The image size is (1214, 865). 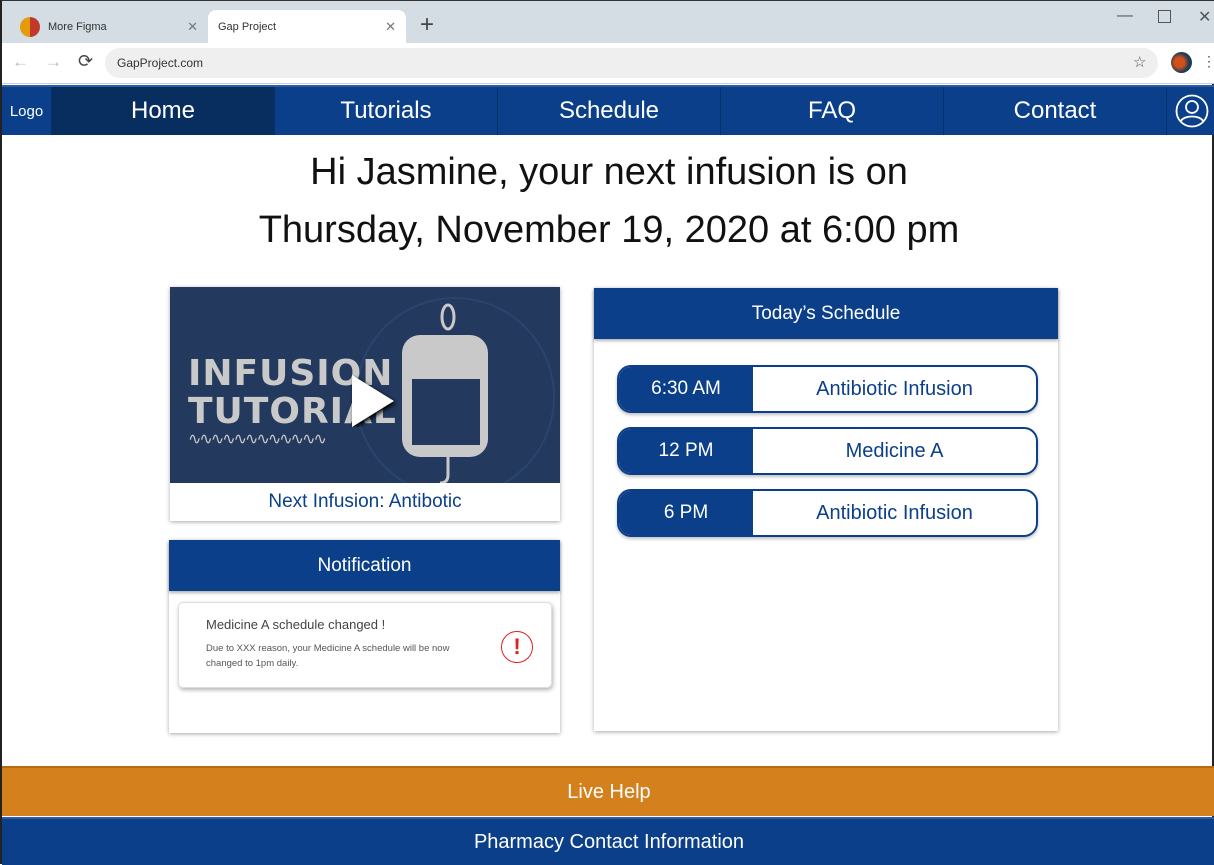 I want to click on nav-home: Home, so click(x=163, y=111).